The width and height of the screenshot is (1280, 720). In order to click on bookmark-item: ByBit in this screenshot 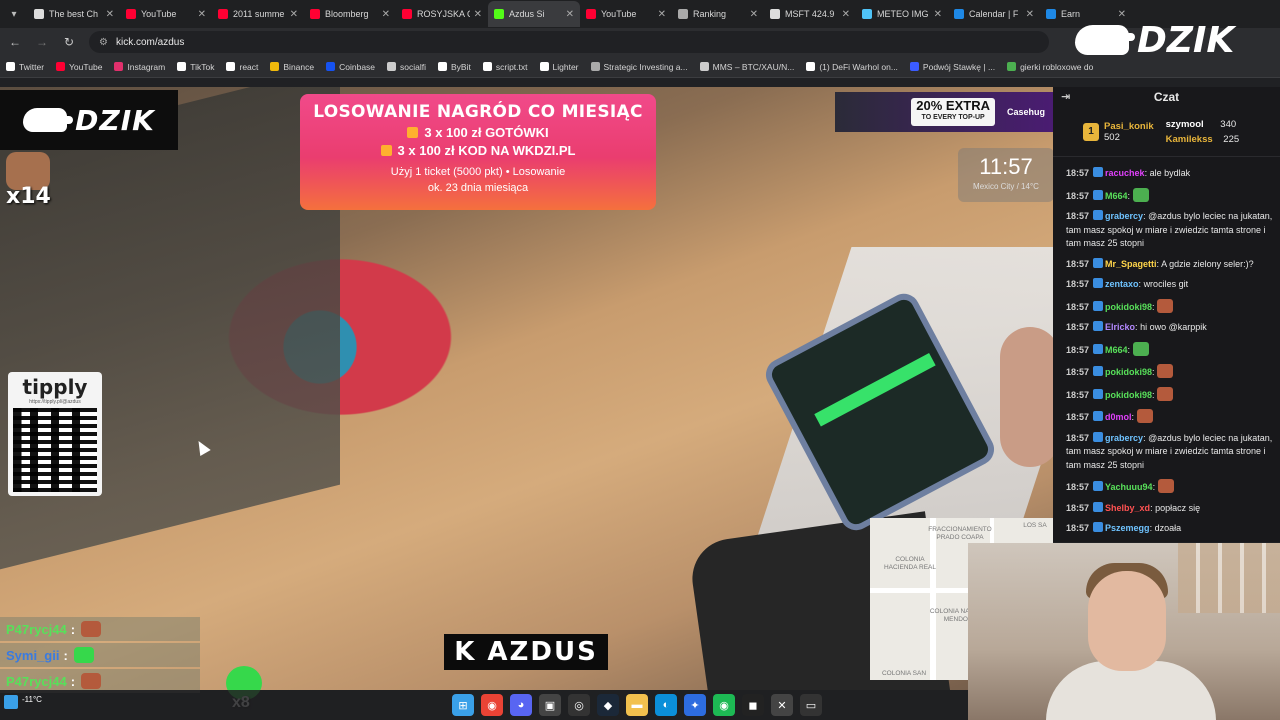, I will do `click(454, 67)`.